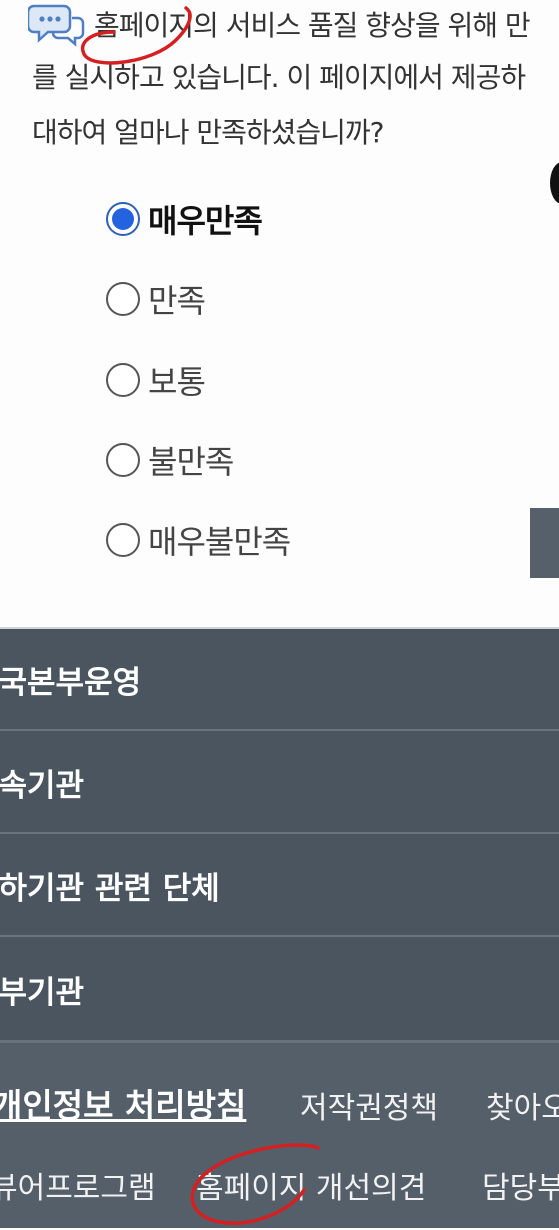 The height and width of the screenshot is (1230, 559). What do you see at coordinates (56, 25) in the screenshot?
I see `chat-bubble-icon` at bounding box center [56, 25].